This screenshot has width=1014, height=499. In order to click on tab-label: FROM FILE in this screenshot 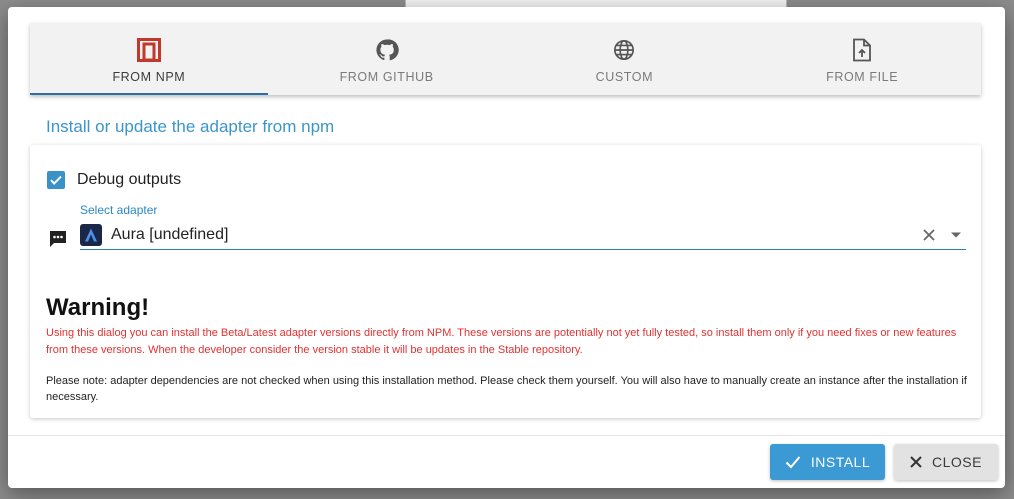, I will do `click(862, 77)`.